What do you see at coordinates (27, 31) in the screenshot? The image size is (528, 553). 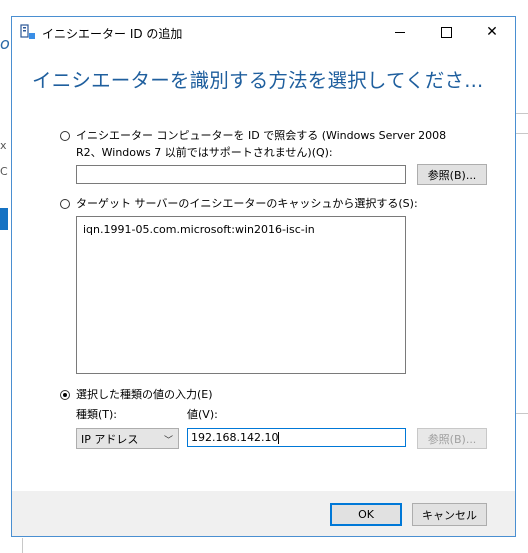 I see `initiator-app-icon` at bounding box center [27, 31].